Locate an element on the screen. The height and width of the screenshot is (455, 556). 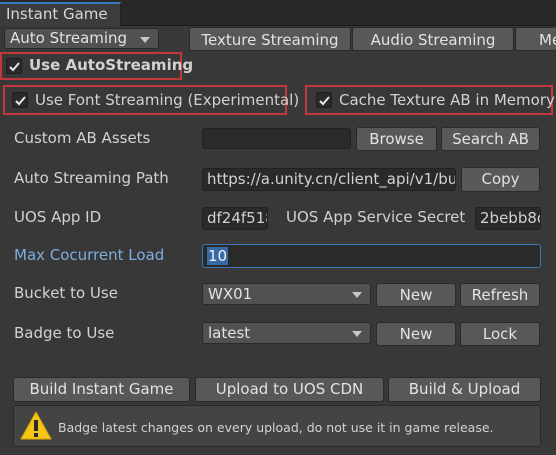
bucket-label: Bucket to Use is located at coordinates (66, 293).